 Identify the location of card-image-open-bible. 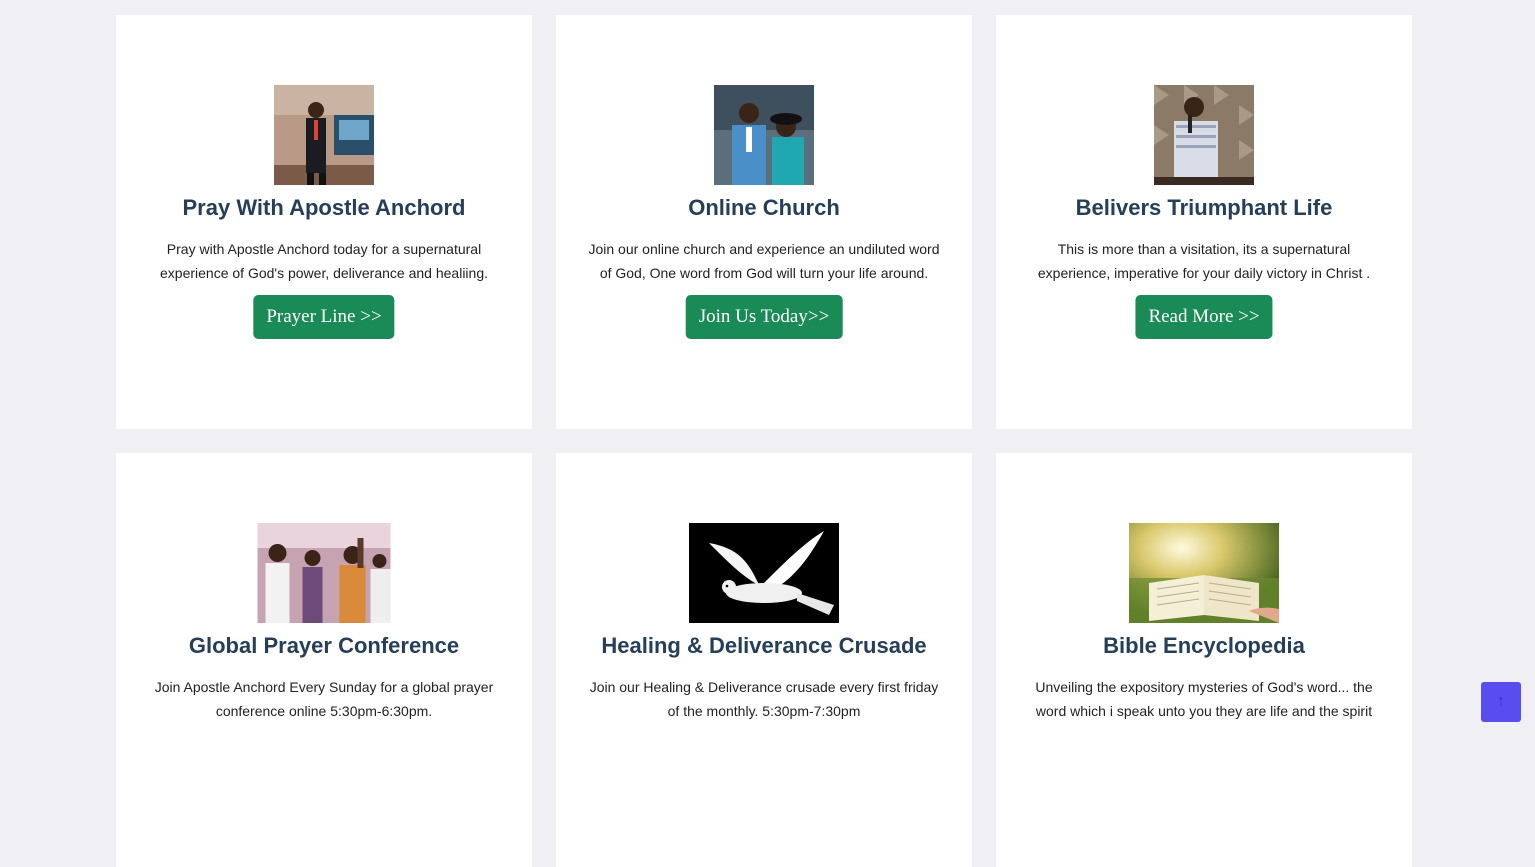
(1204, 573).